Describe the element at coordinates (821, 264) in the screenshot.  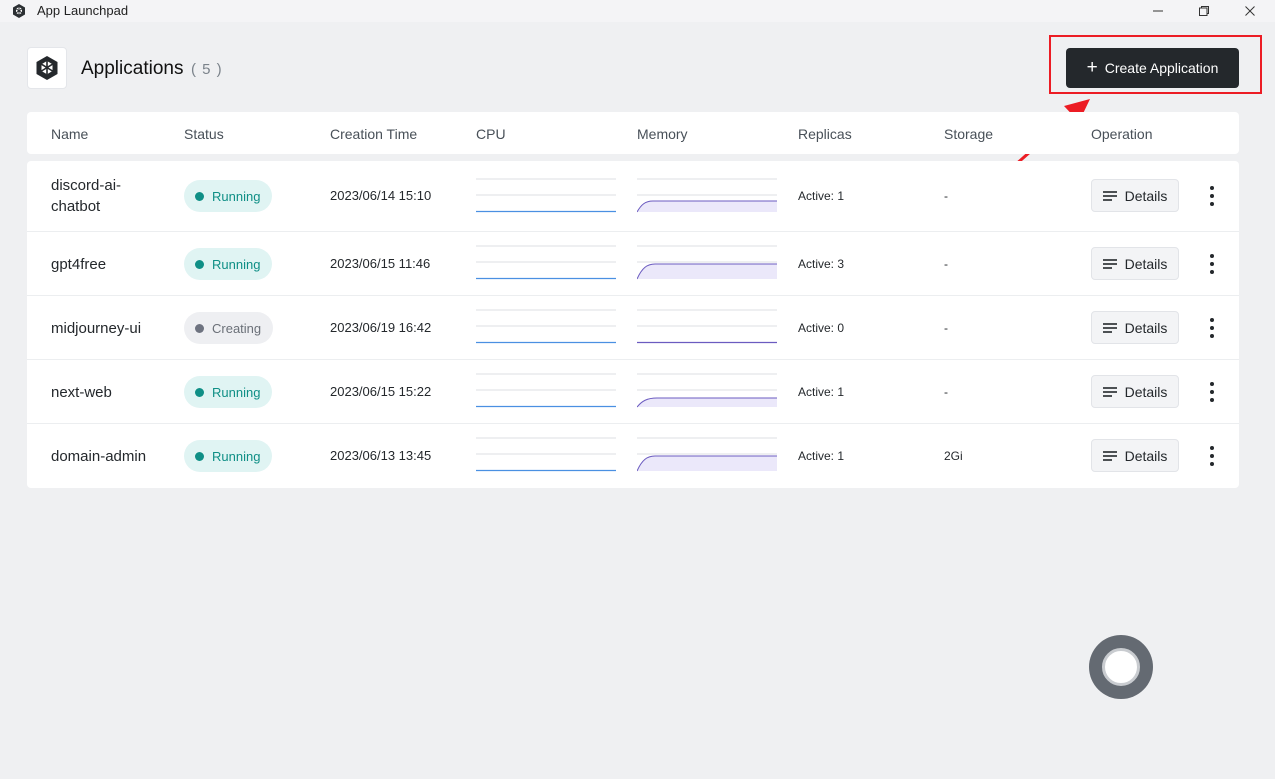
I see `replicas-count: Active: 3` at that location.